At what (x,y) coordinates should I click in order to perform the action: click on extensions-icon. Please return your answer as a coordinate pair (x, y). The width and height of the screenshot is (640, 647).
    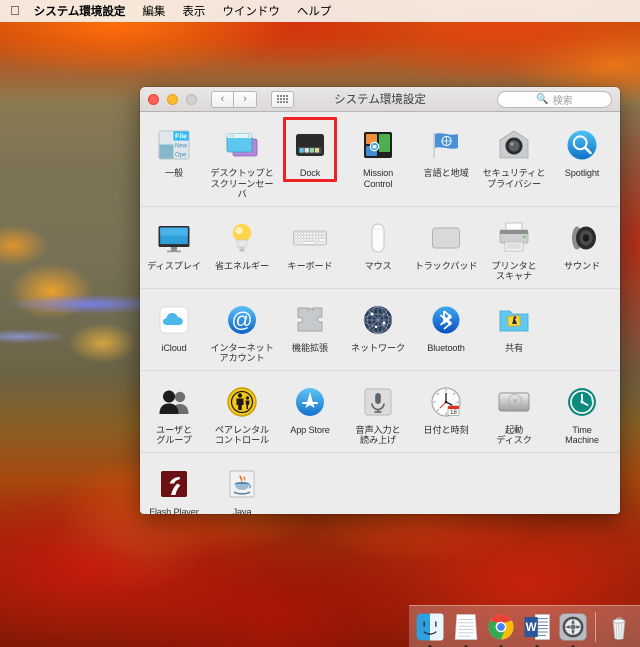
    Looking at the image, I should click on (310, 320).